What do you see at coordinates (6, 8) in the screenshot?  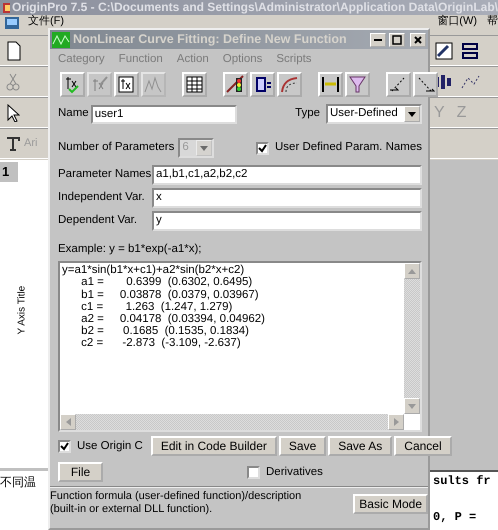 I see `app-icon` at bounding box center [6, 8].